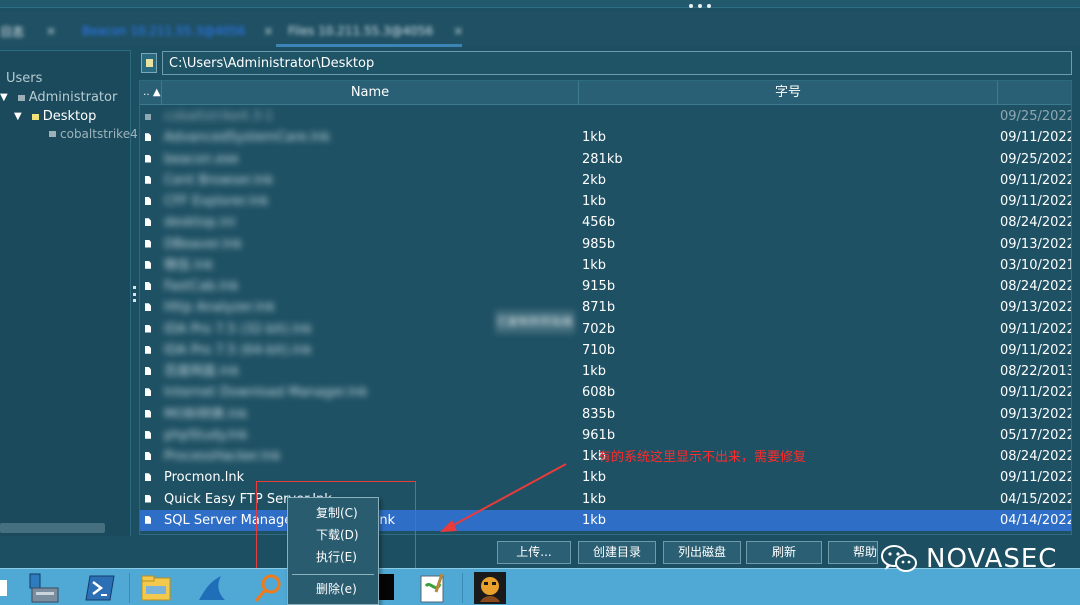 This screenshot has height=605, width=1080. Describe the element at coordinates (268, 588) in the screenshot. I see `search-tool-icon` at that location.